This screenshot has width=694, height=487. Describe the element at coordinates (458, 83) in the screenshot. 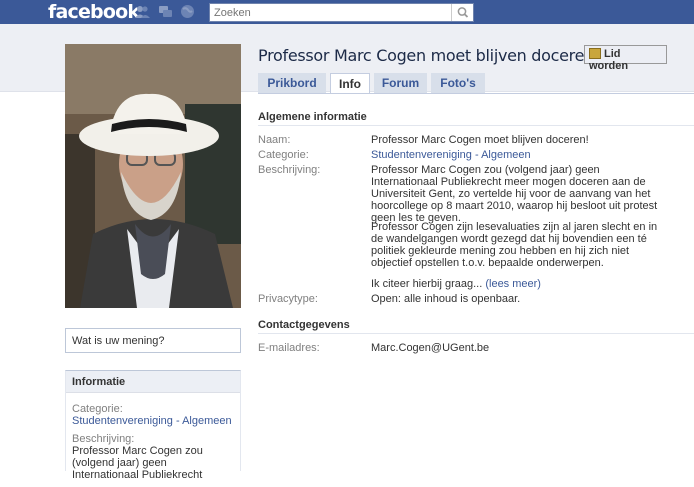

I see `tab-fotos: Foto's` at that location.